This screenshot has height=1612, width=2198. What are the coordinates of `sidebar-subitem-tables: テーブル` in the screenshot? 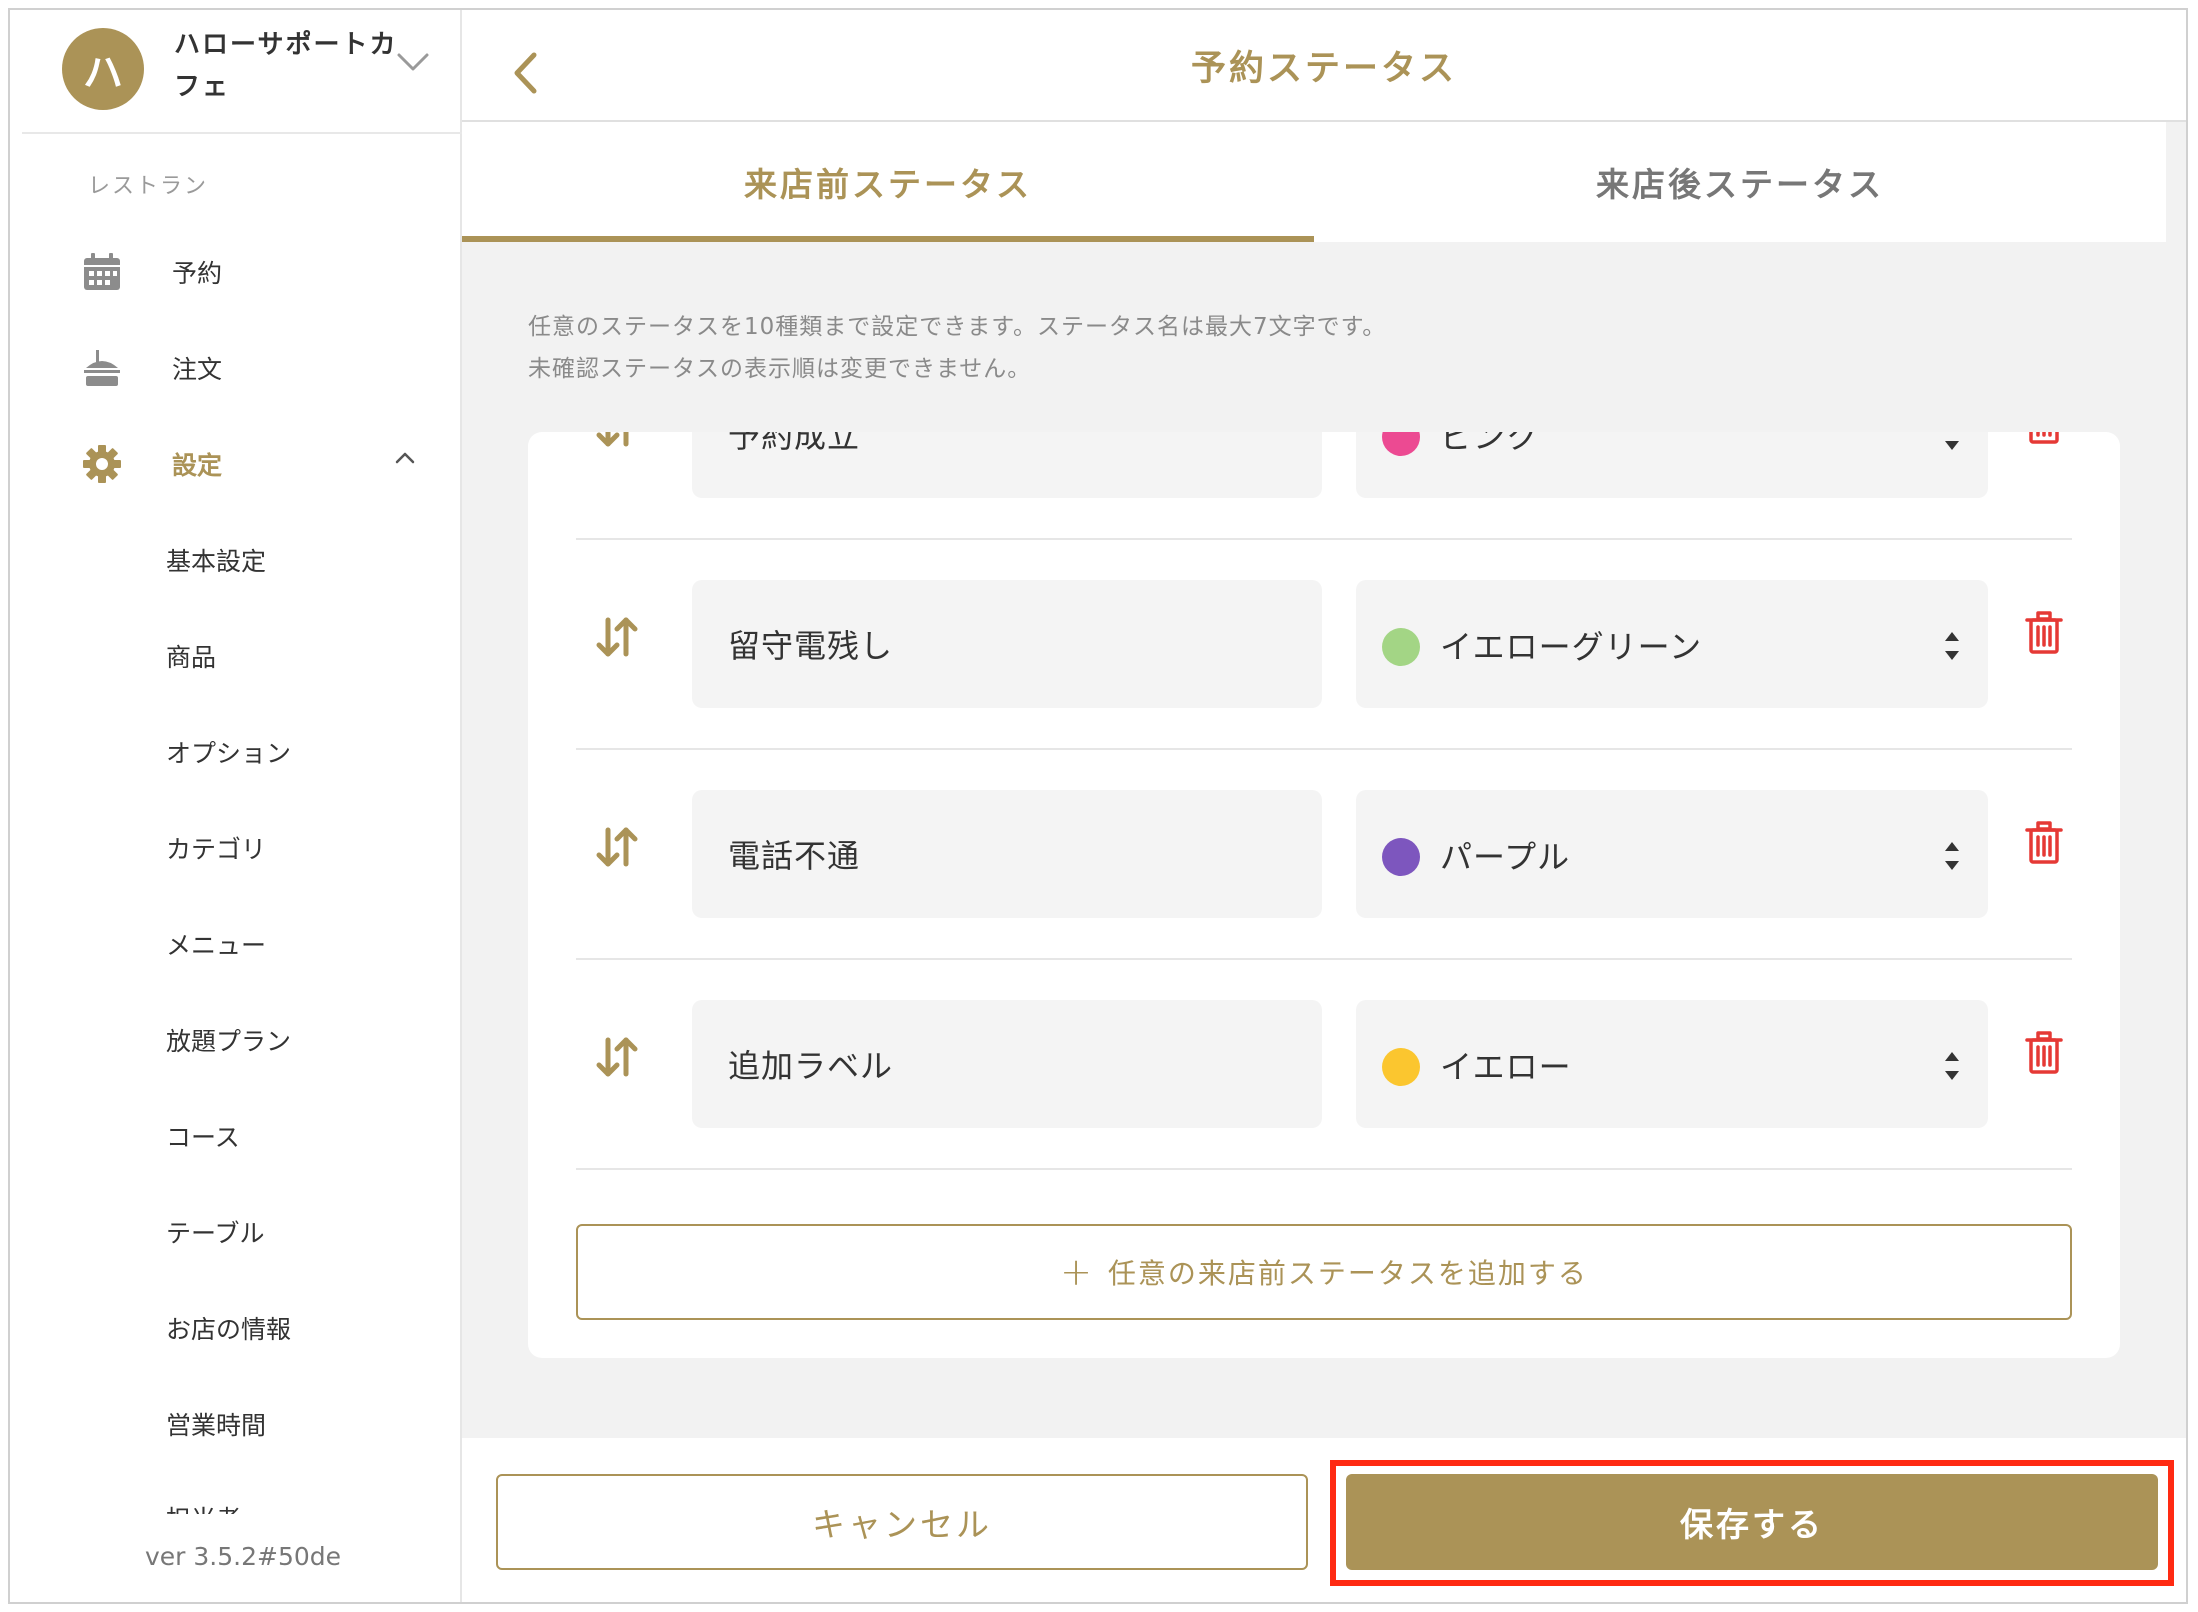 It's located at (215, 1232).